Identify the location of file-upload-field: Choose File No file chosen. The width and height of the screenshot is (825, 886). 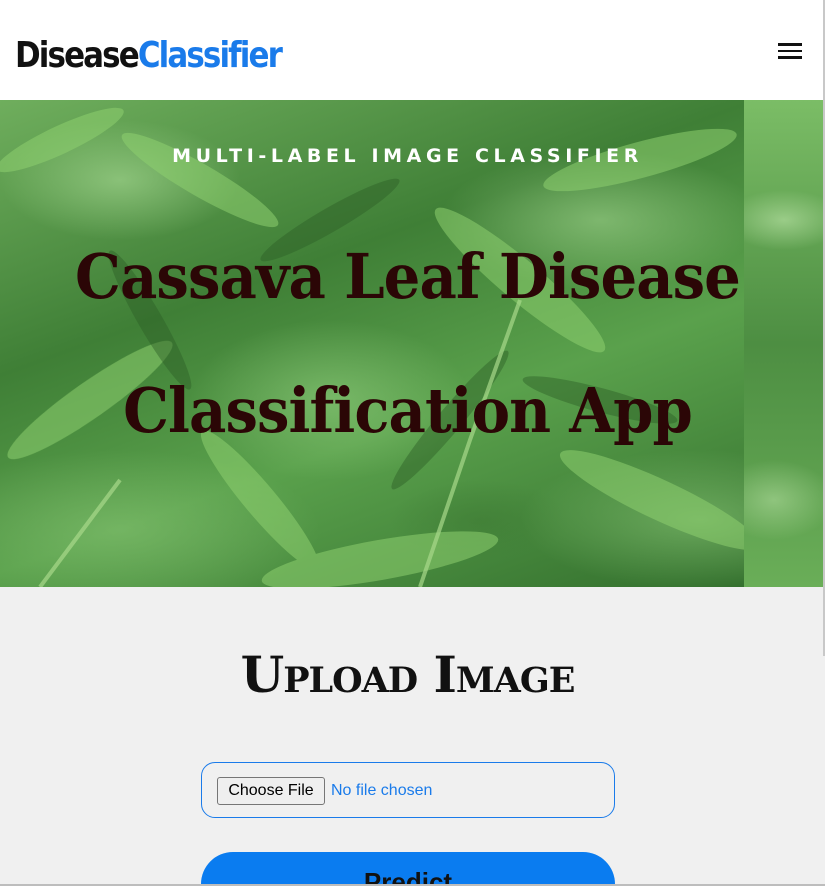
(408, 790).